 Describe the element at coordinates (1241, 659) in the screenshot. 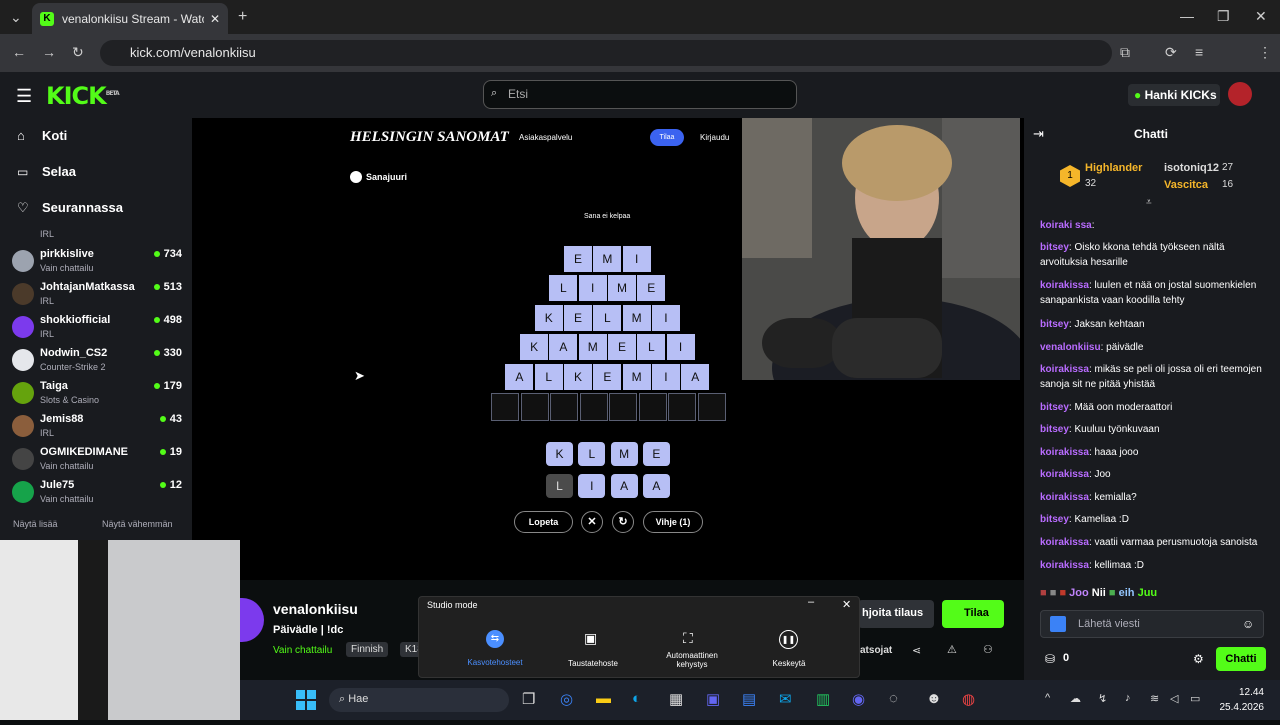

I see `send-chat-button: Chatti` at that location.